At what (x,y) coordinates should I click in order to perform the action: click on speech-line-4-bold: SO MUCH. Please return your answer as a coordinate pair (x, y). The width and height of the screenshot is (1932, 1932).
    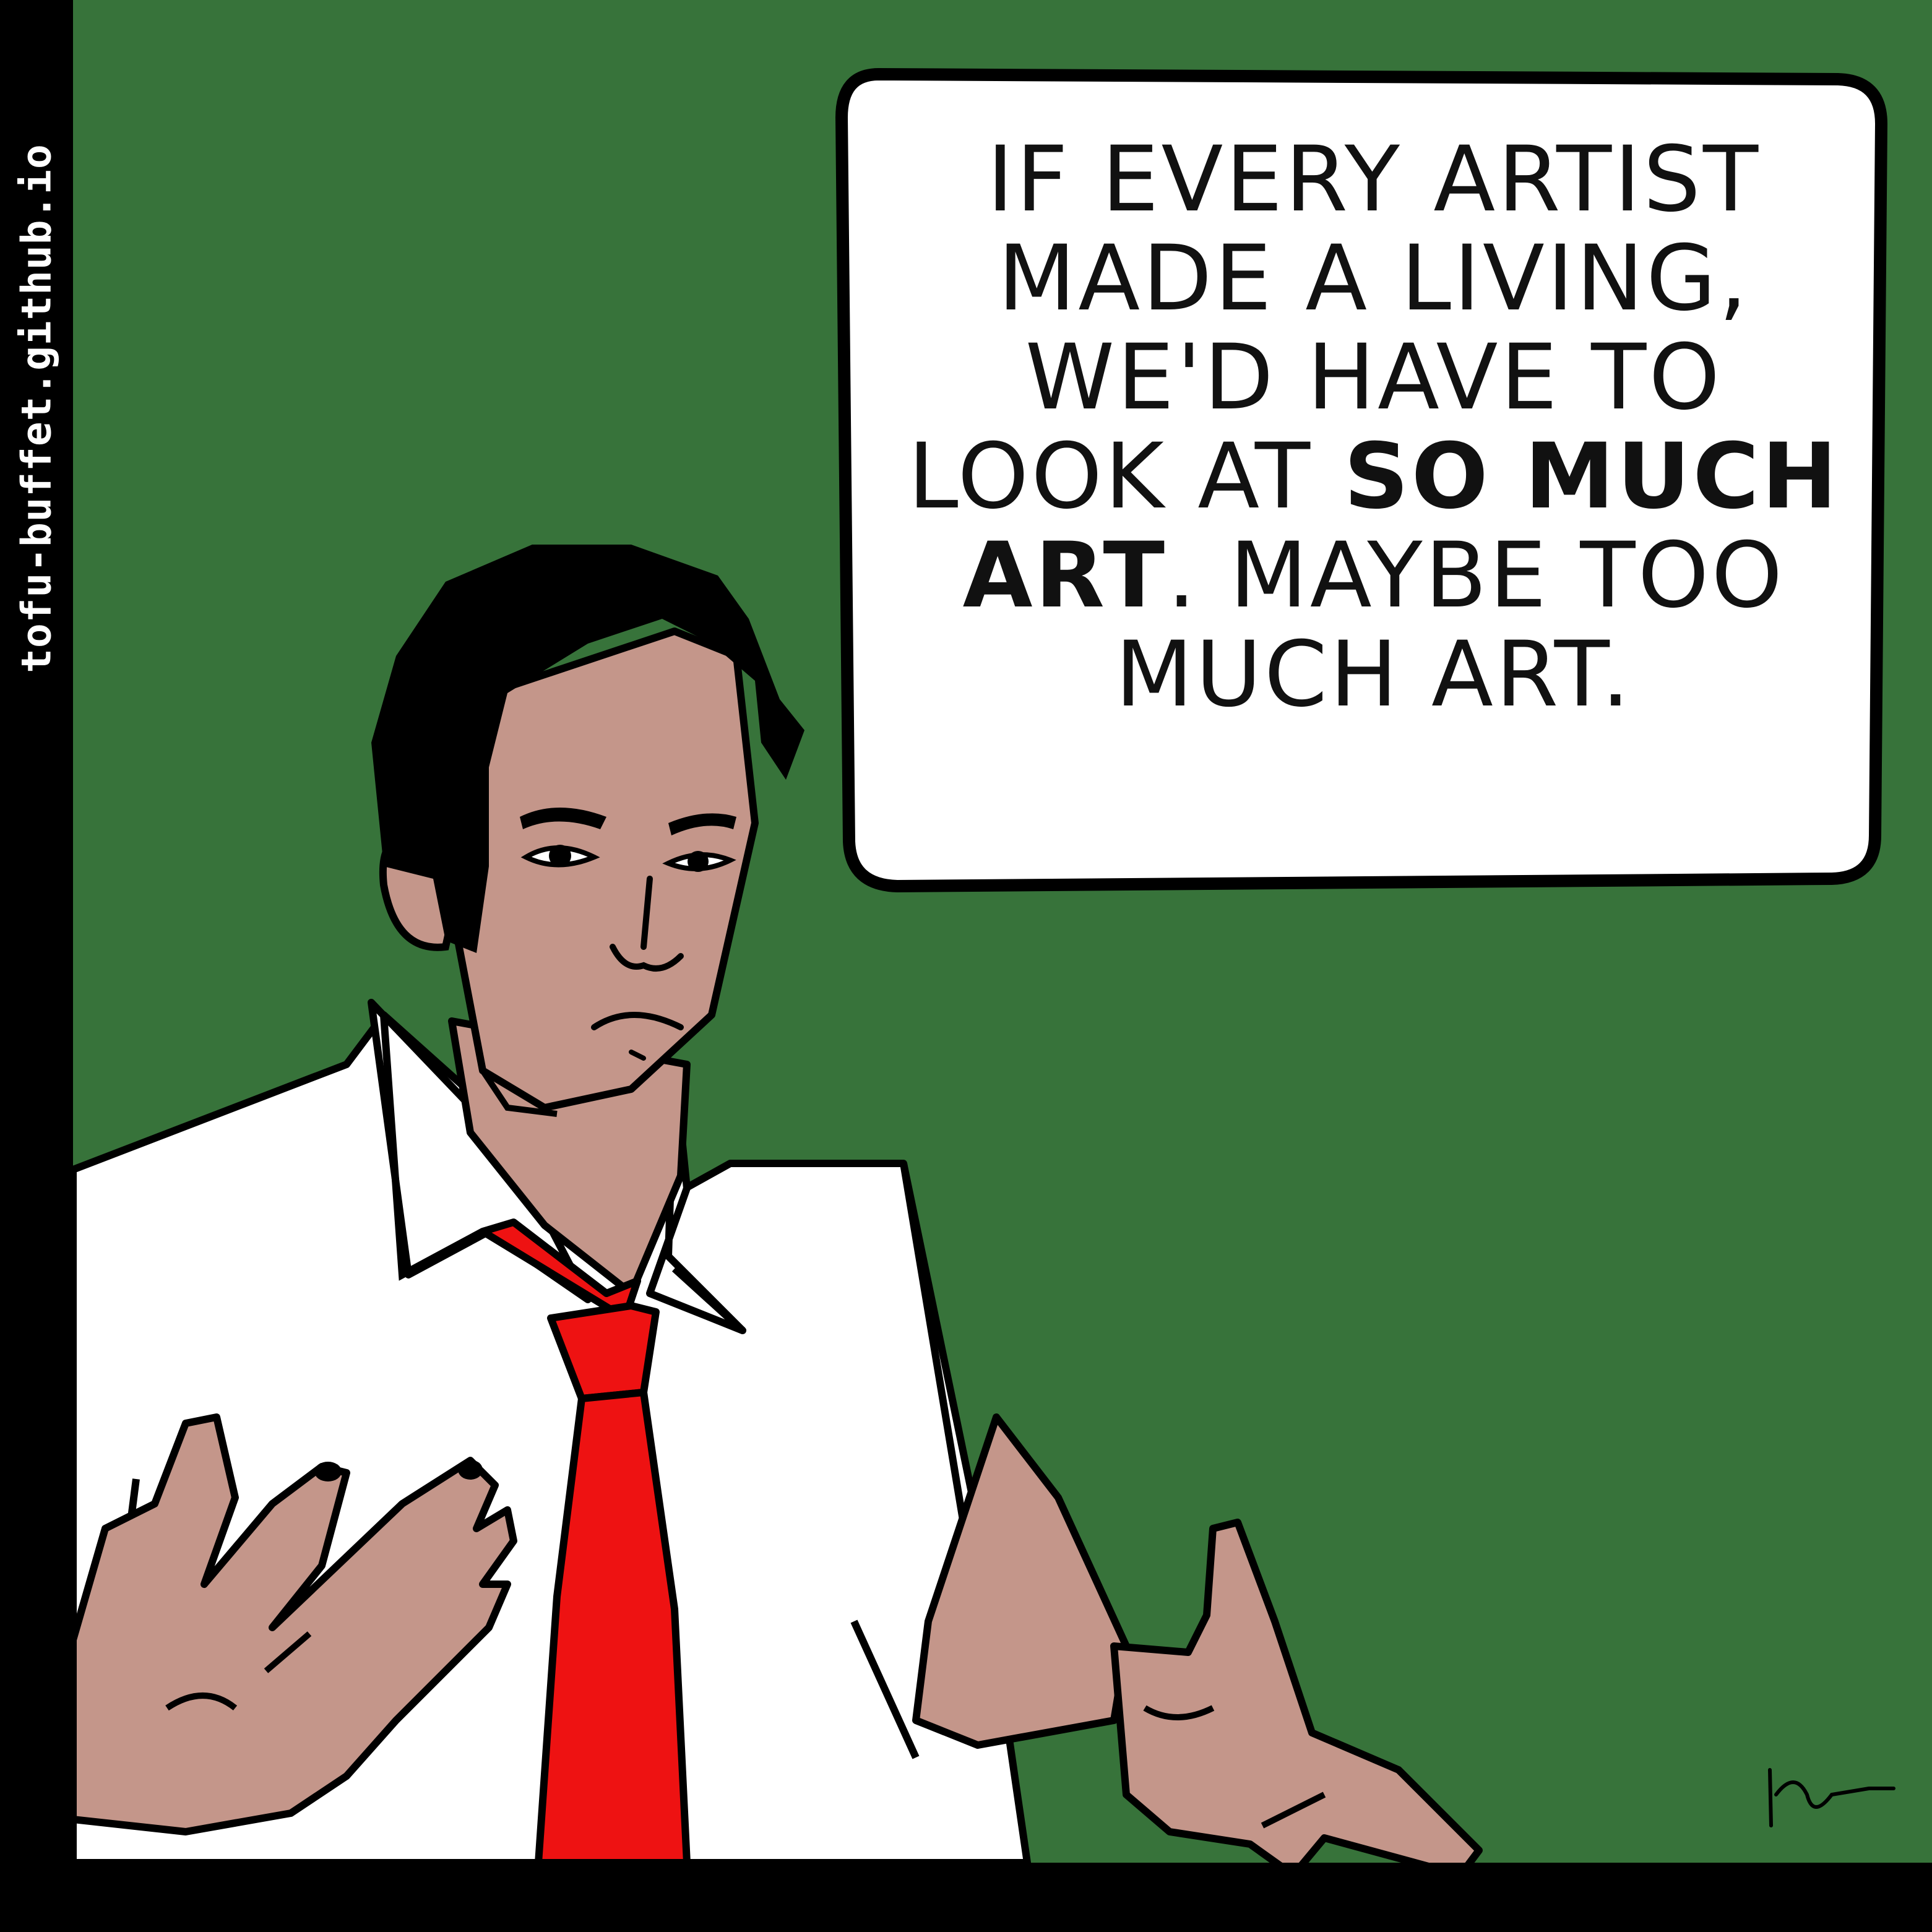
    Looking at the image, I should click on (1592, 477).